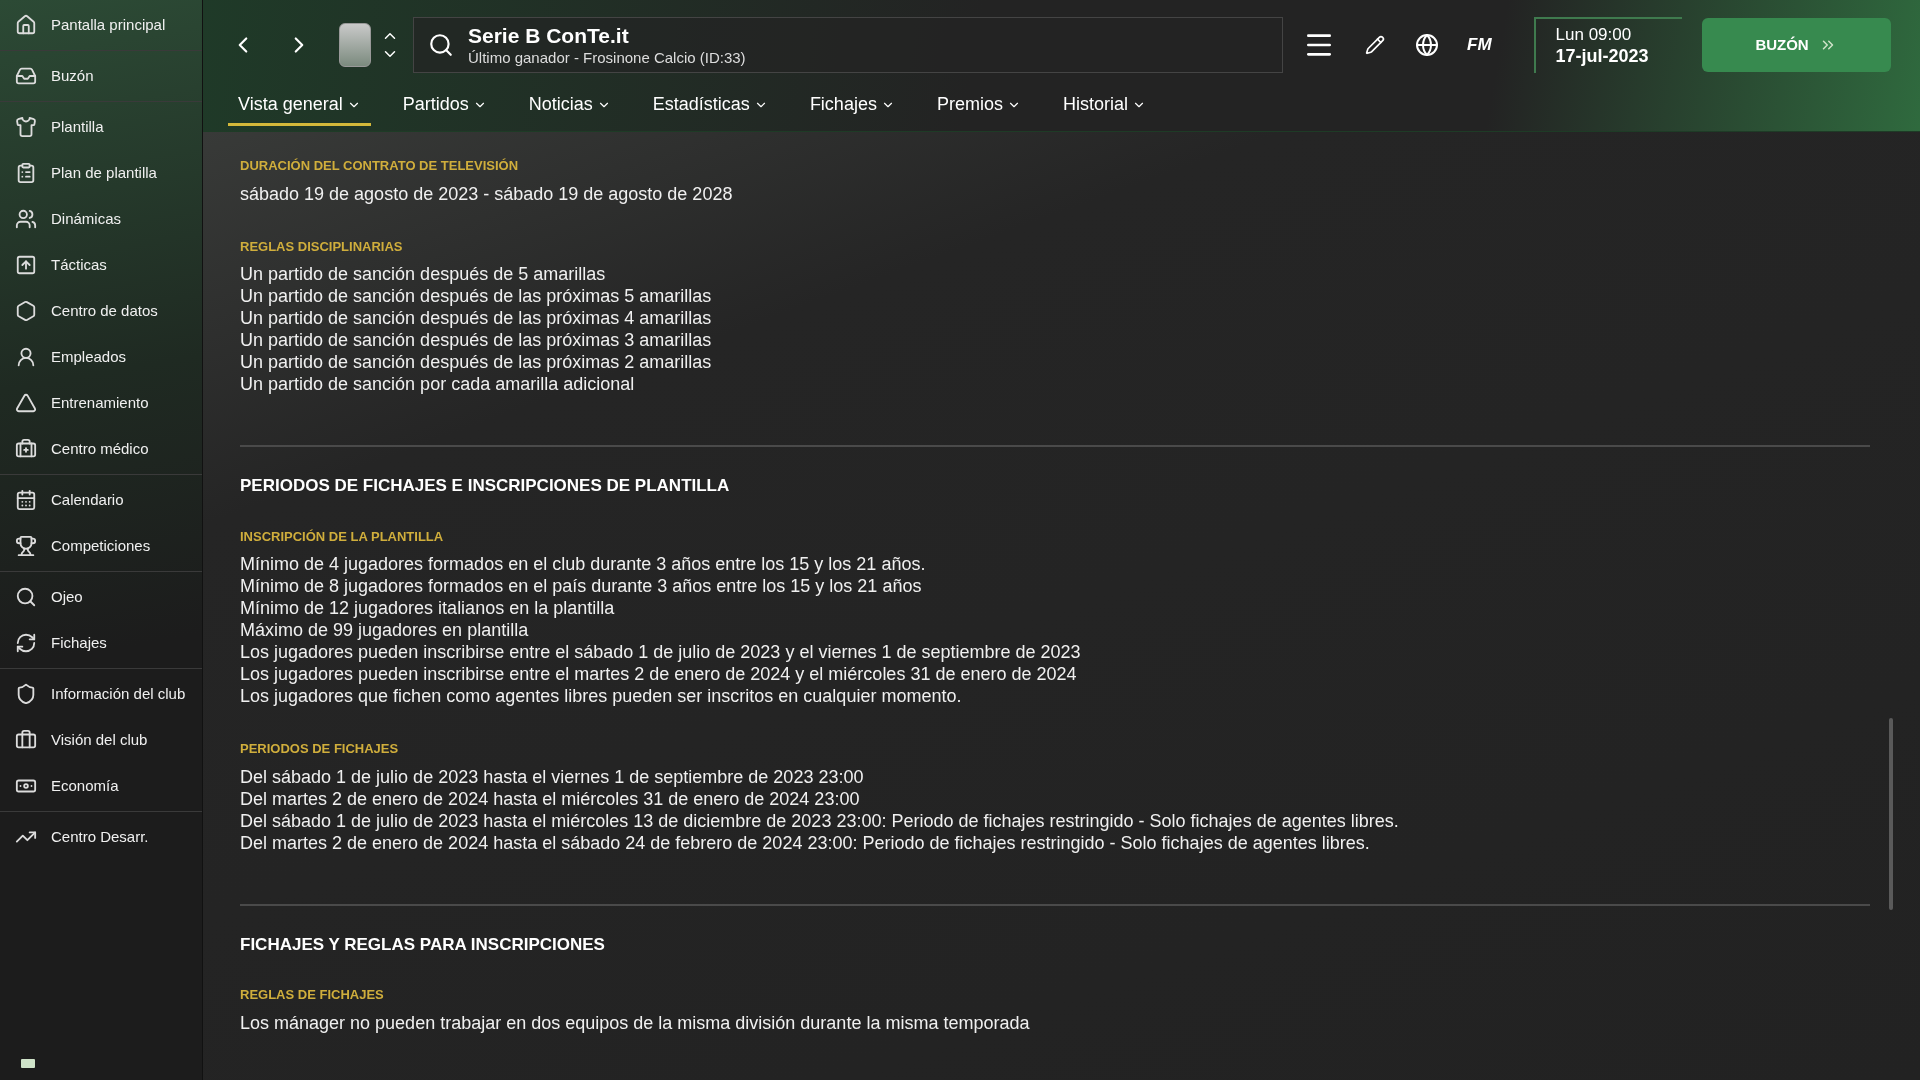 The width and height of the screenshot is (1920, 1080). I want to click on competition-subtitle: Último ganador - Frosinone Calcio (ID:33), so click(607, 58).